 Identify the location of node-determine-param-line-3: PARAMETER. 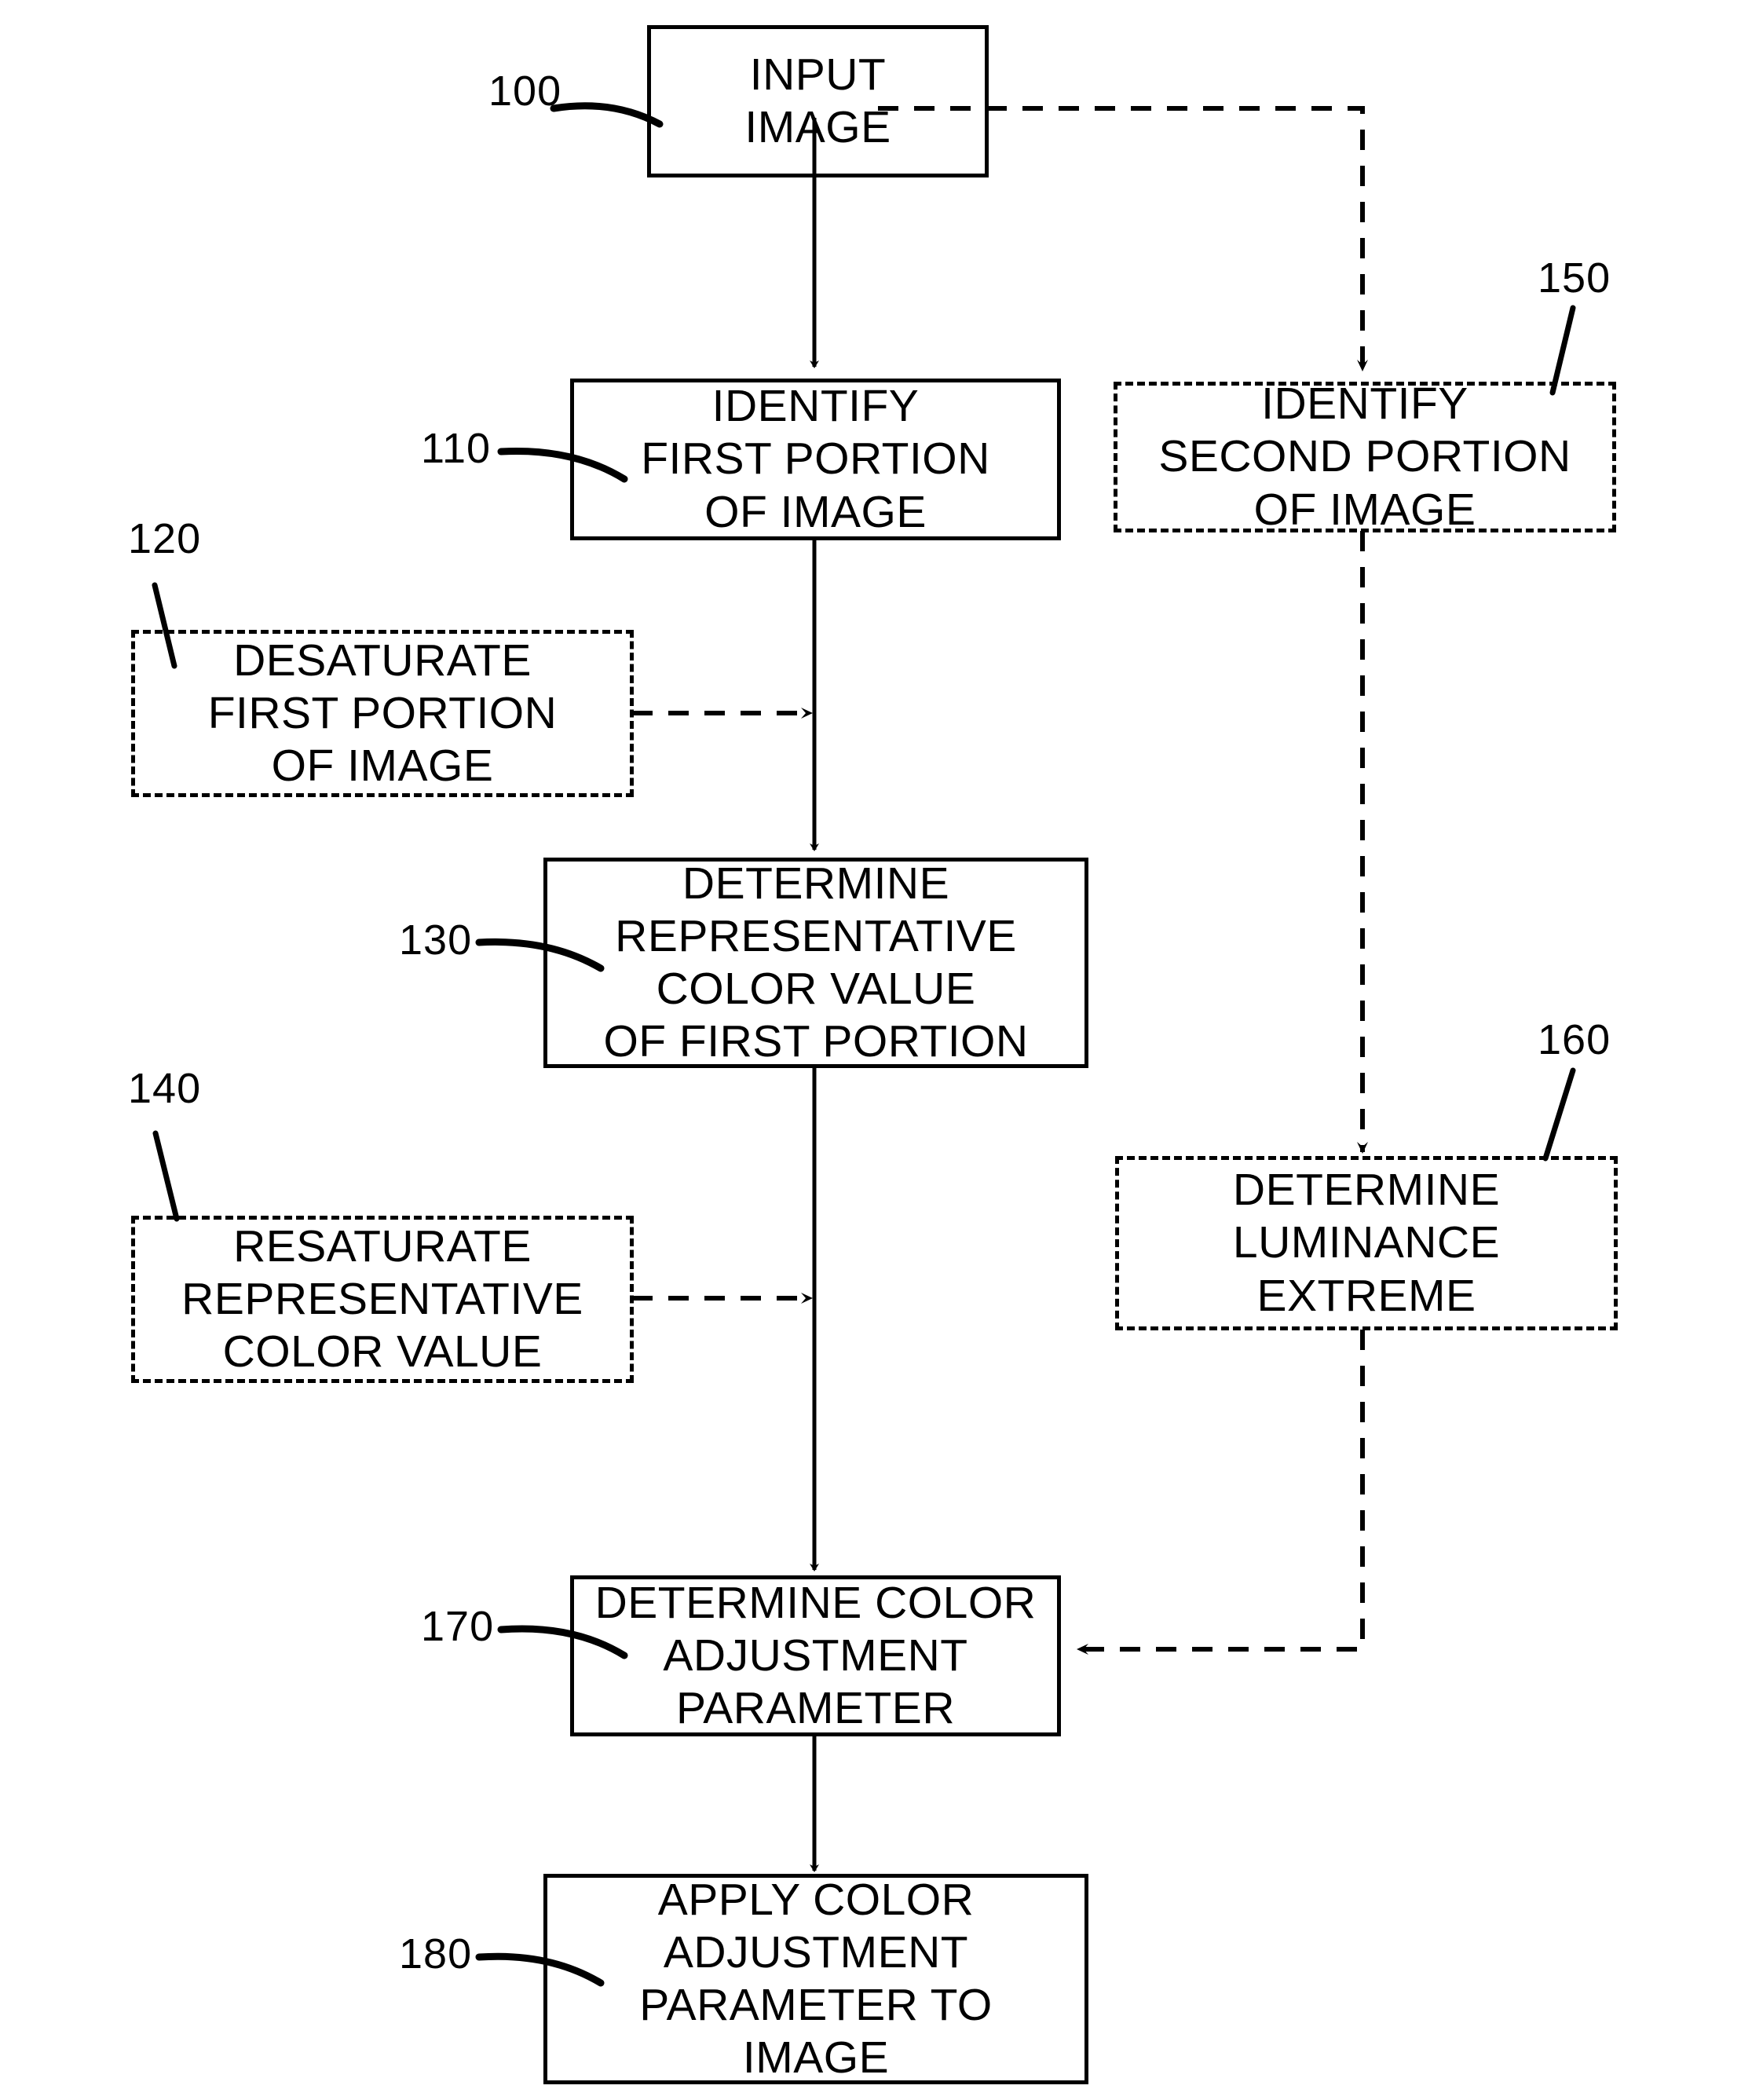
(816, 1709).